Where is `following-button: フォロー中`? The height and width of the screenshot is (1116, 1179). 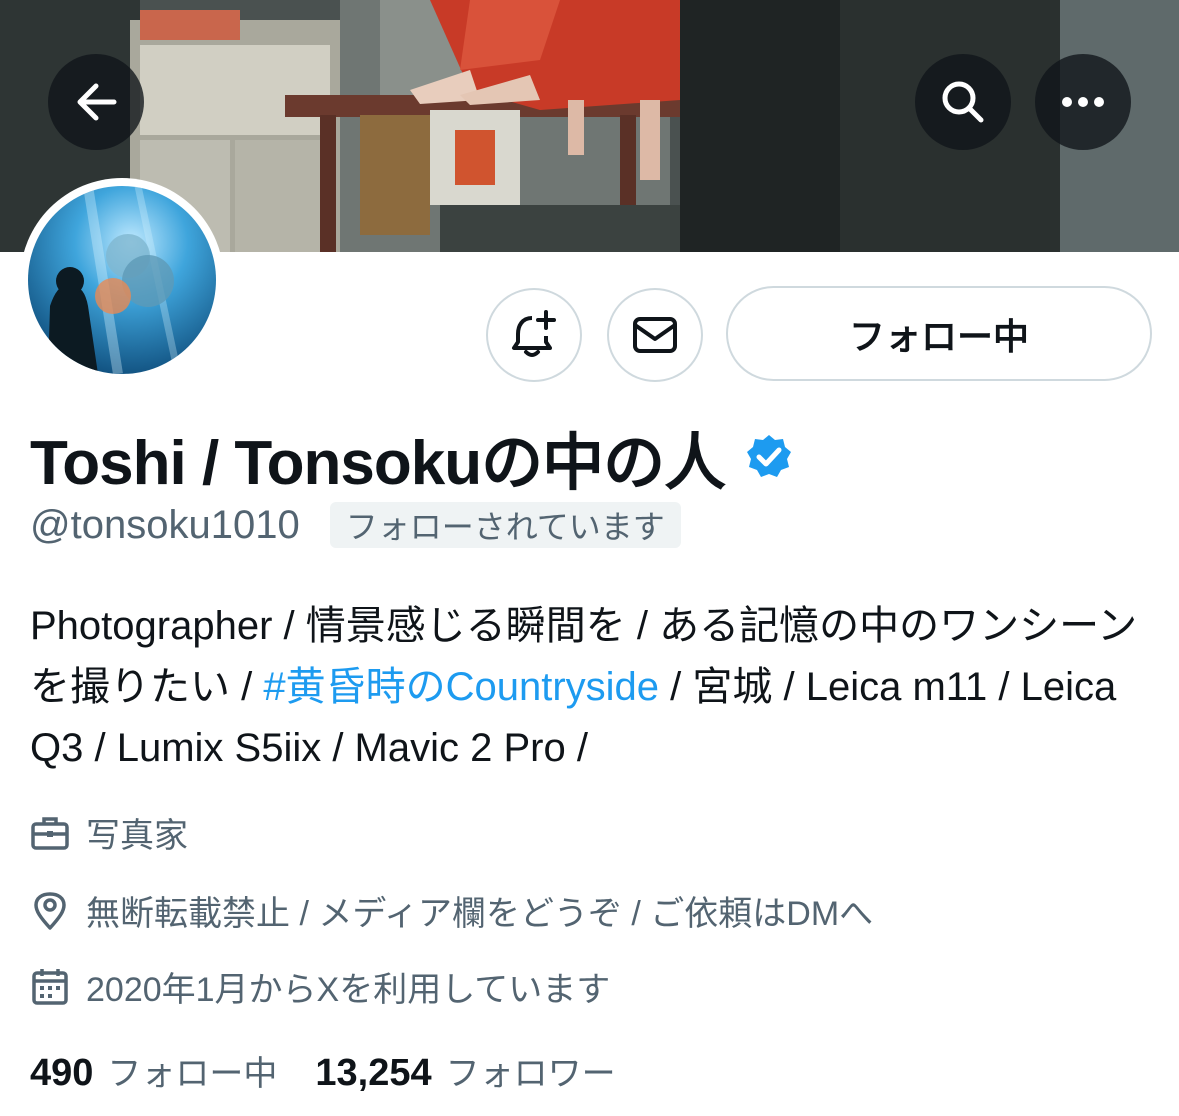
following-button: フォロー中 is located at coordinates (939, 333).